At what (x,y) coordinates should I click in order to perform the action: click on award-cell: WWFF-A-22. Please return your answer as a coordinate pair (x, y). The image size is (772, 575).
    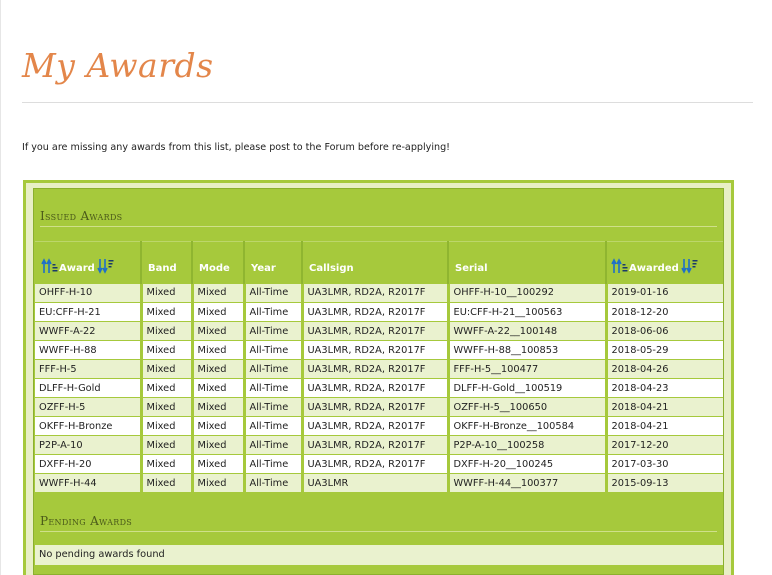
    Looking at the image, I should click on (89, 331).